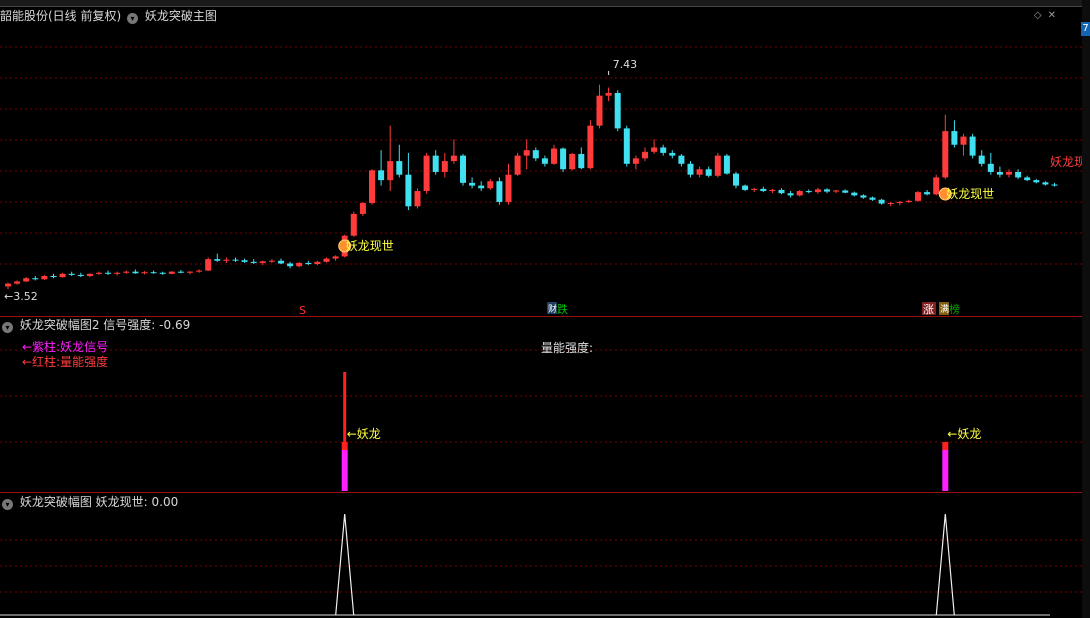 This screenshot has width=1090, height=618. I want to click on panel2-name: 妖龙突破幅图2, so click(60, 325).